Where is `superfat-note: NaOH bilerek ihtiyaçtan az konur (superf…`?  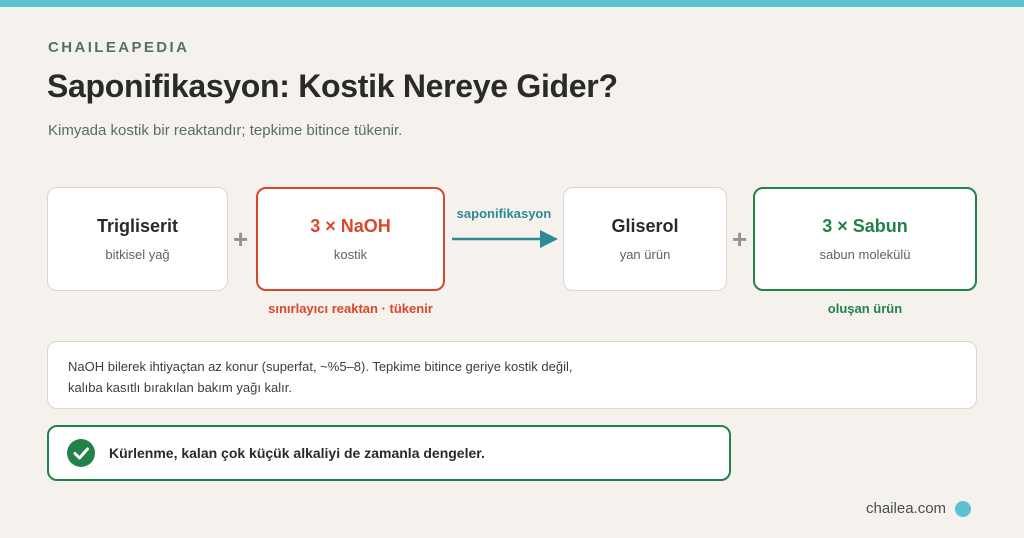
superfat-note: NaOH bilerek ihtiyaçtan az konur (superf… is located at coordinates (512, 375).